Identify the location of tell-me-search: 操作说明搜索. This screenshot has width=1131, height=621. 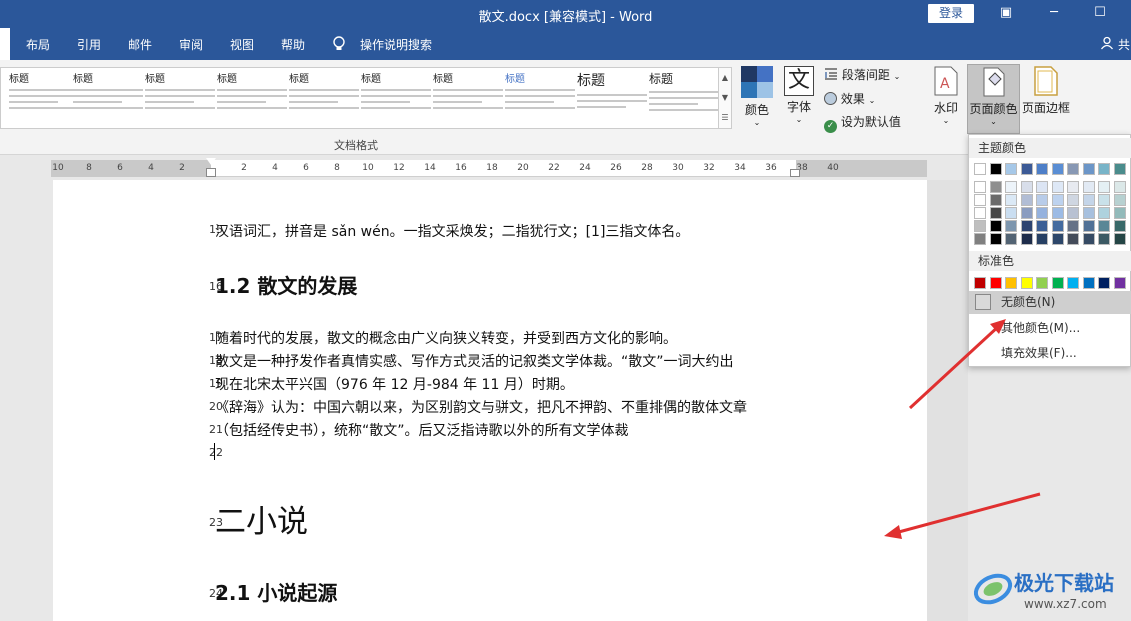
(396, 44).